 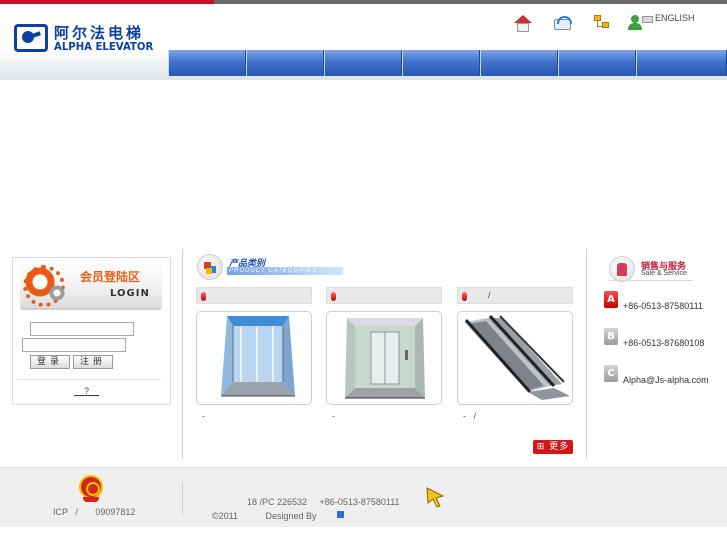 I want to click on product-caption-3: - /, so click(x=469, y=416).